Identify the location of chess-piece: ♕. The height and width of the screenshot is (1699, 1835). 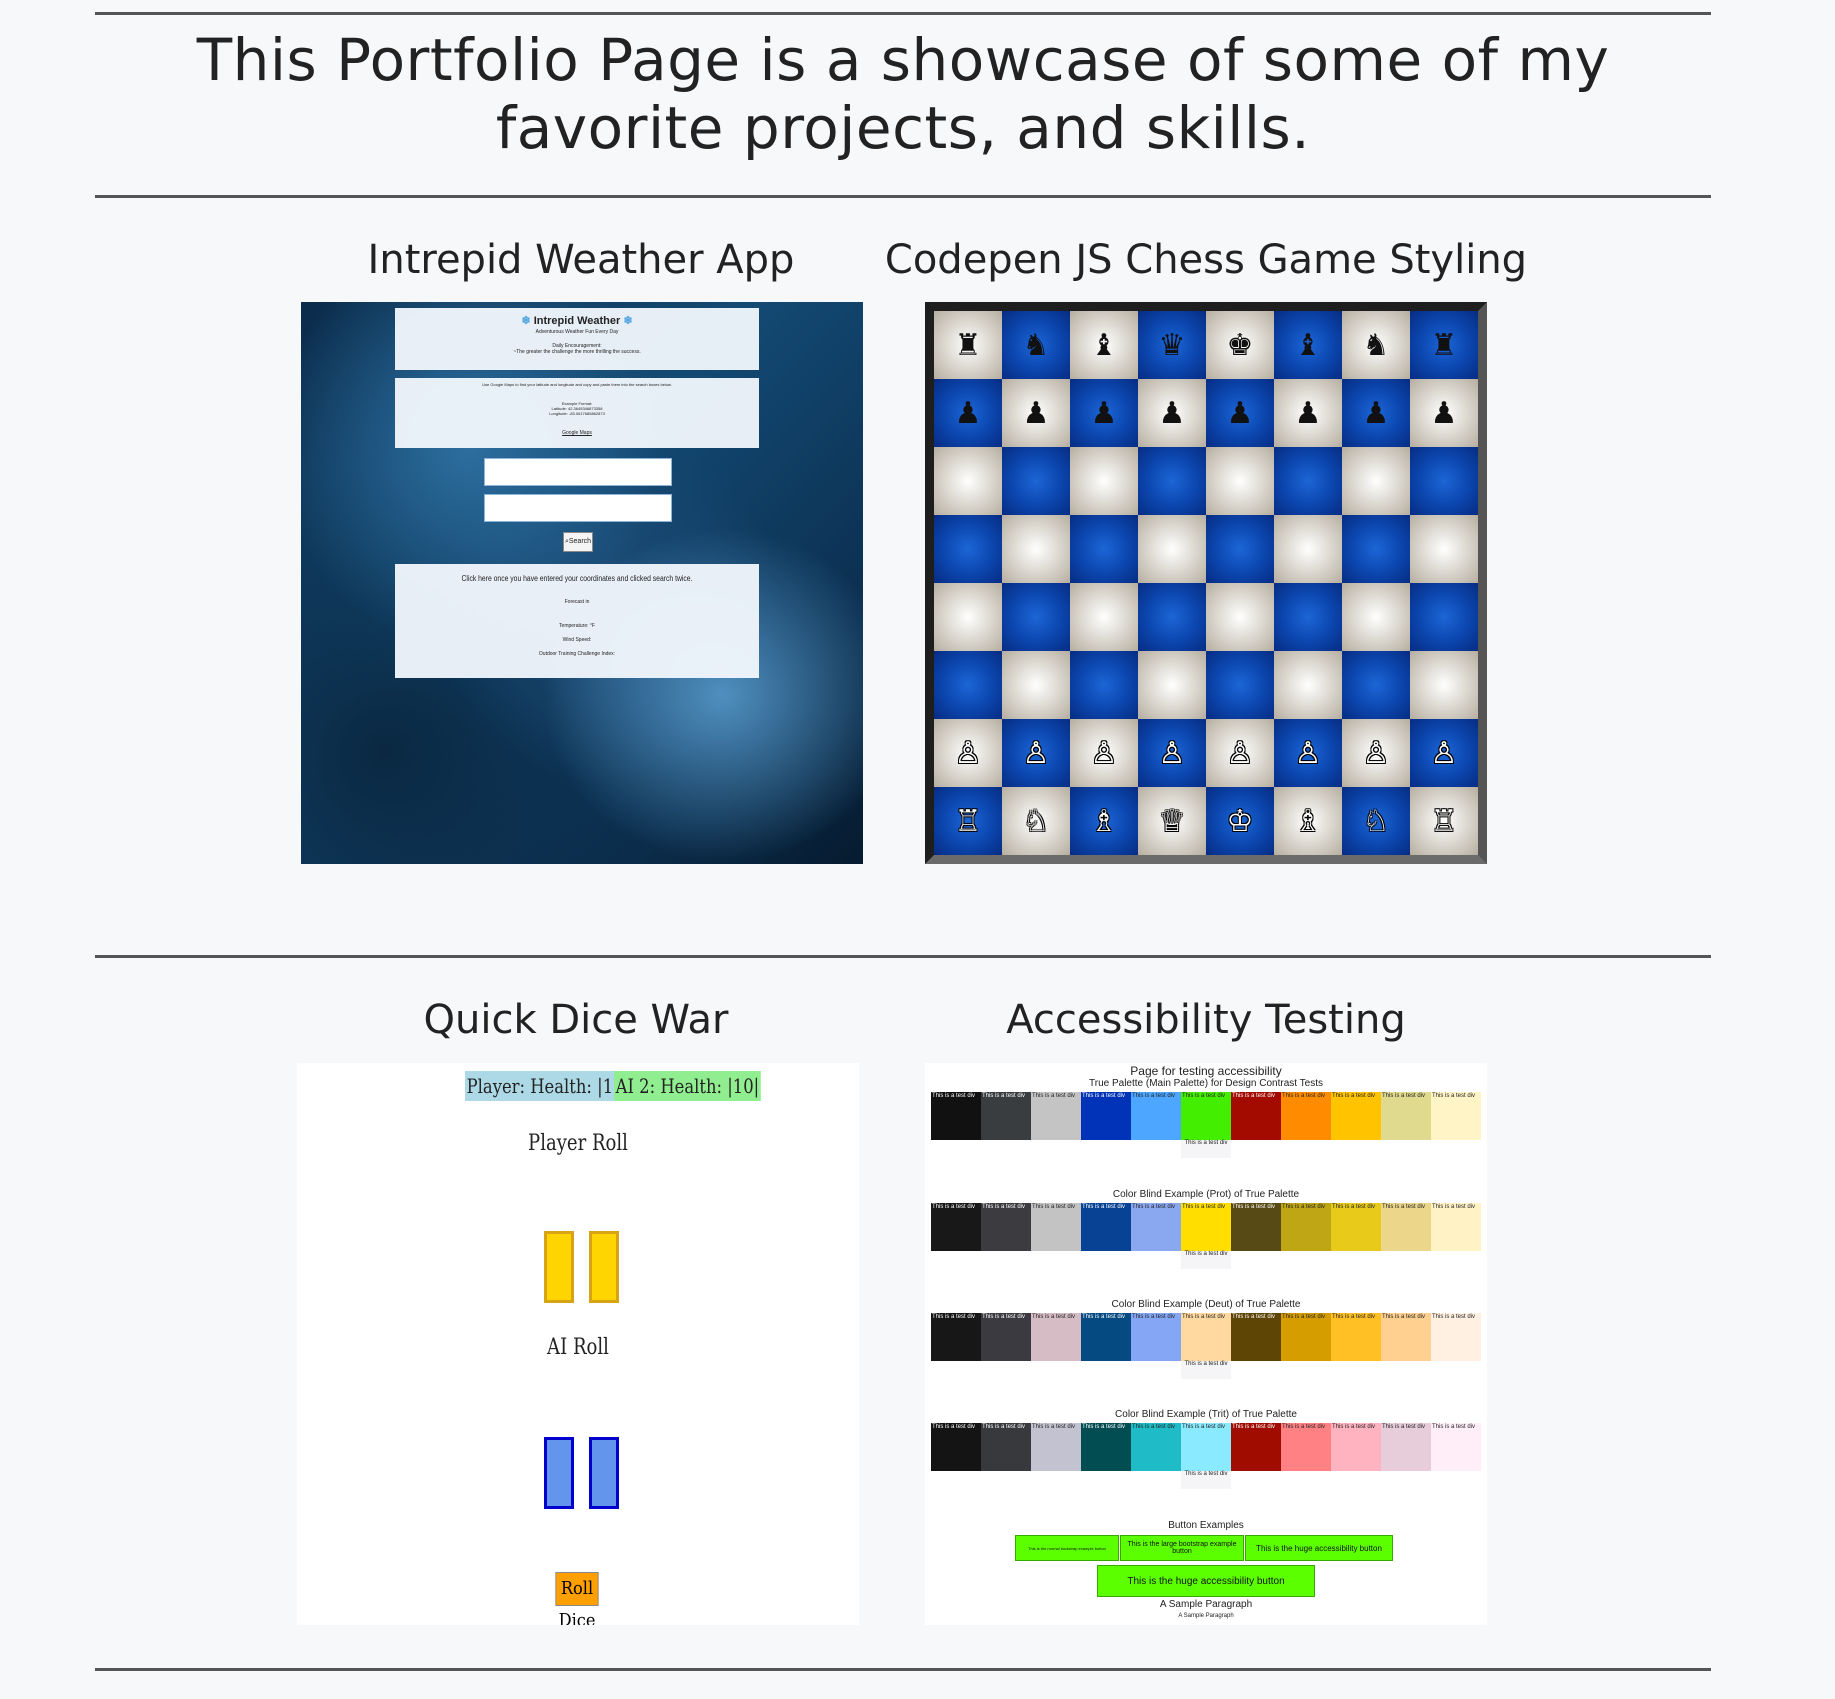
(1172, 821).